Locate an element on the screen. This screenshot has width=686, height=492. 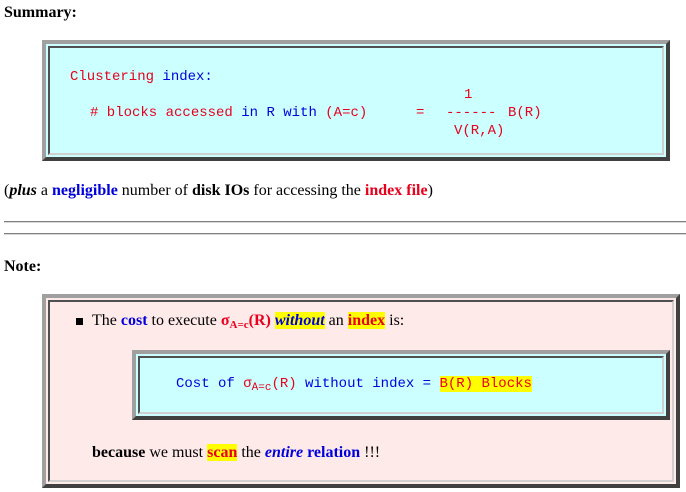
bullet-an: an is located at coordinates (336, 320).